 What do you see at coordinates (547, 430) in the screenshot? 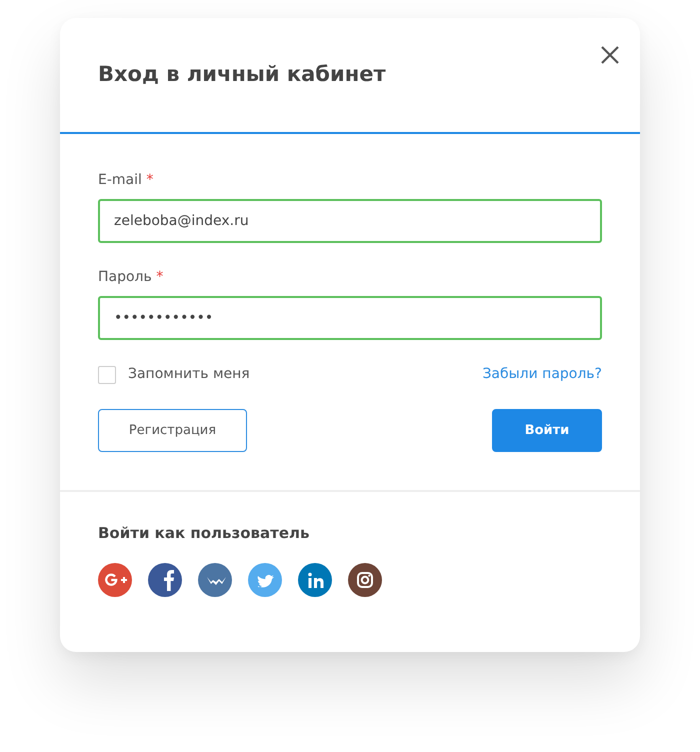
I see `login-button: Войти` at bounding box center [547, 430].